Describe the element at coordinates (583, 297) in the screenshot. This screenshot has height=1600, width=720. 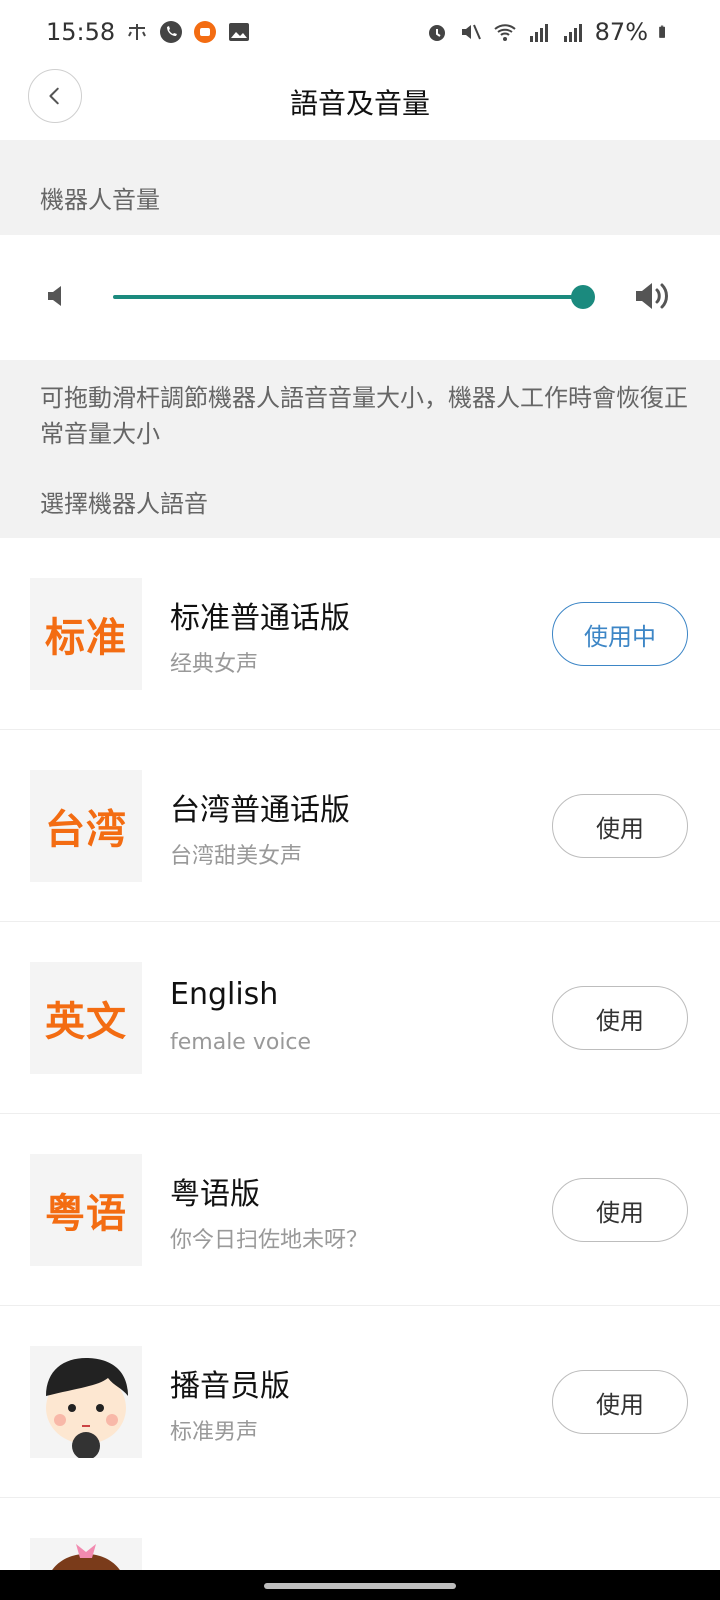
I see `volume-slider-thumb` at that location.